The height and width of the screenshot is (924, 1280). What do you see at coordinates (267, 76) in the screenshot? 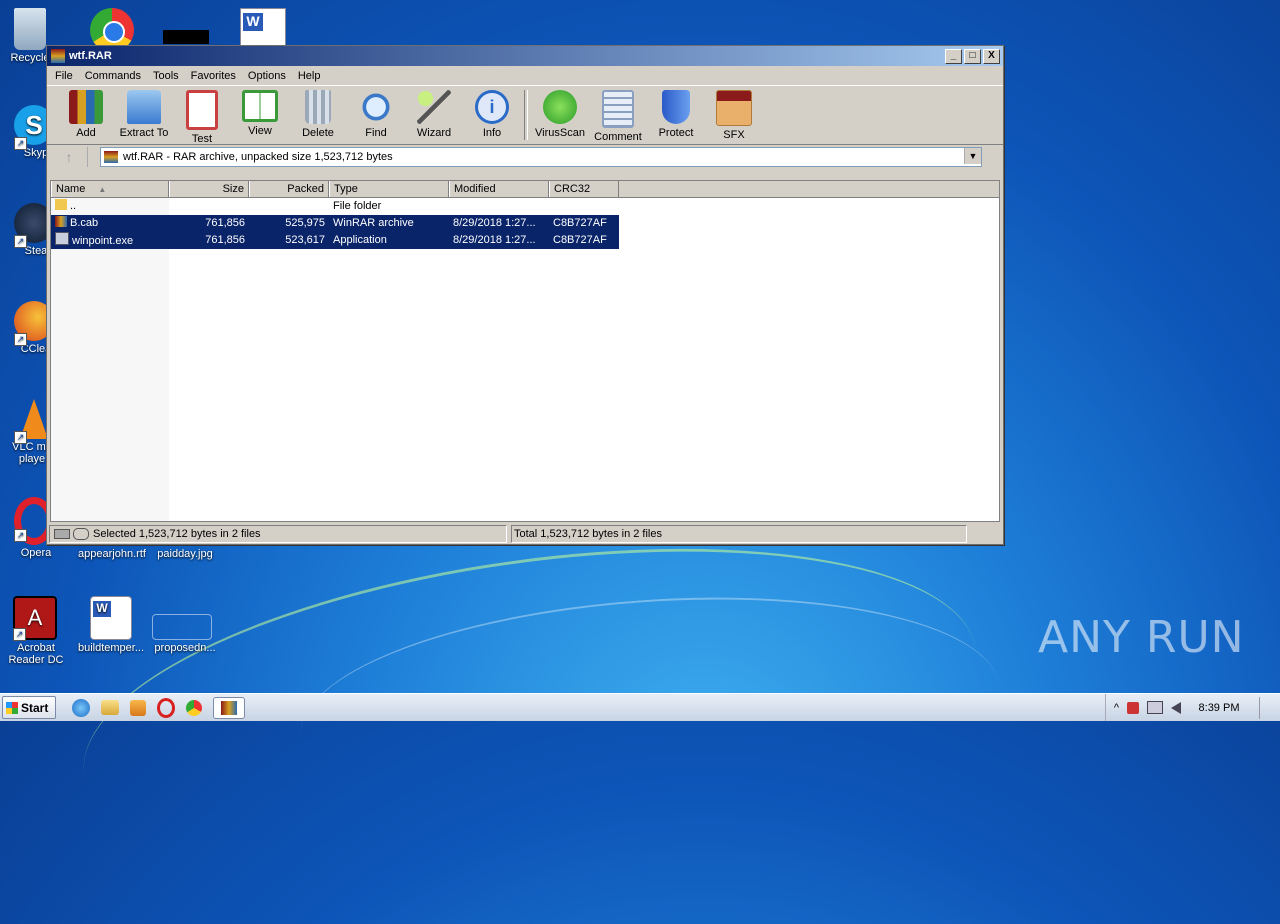
I see `menu-options: Options` at bounding box center [267, 76].